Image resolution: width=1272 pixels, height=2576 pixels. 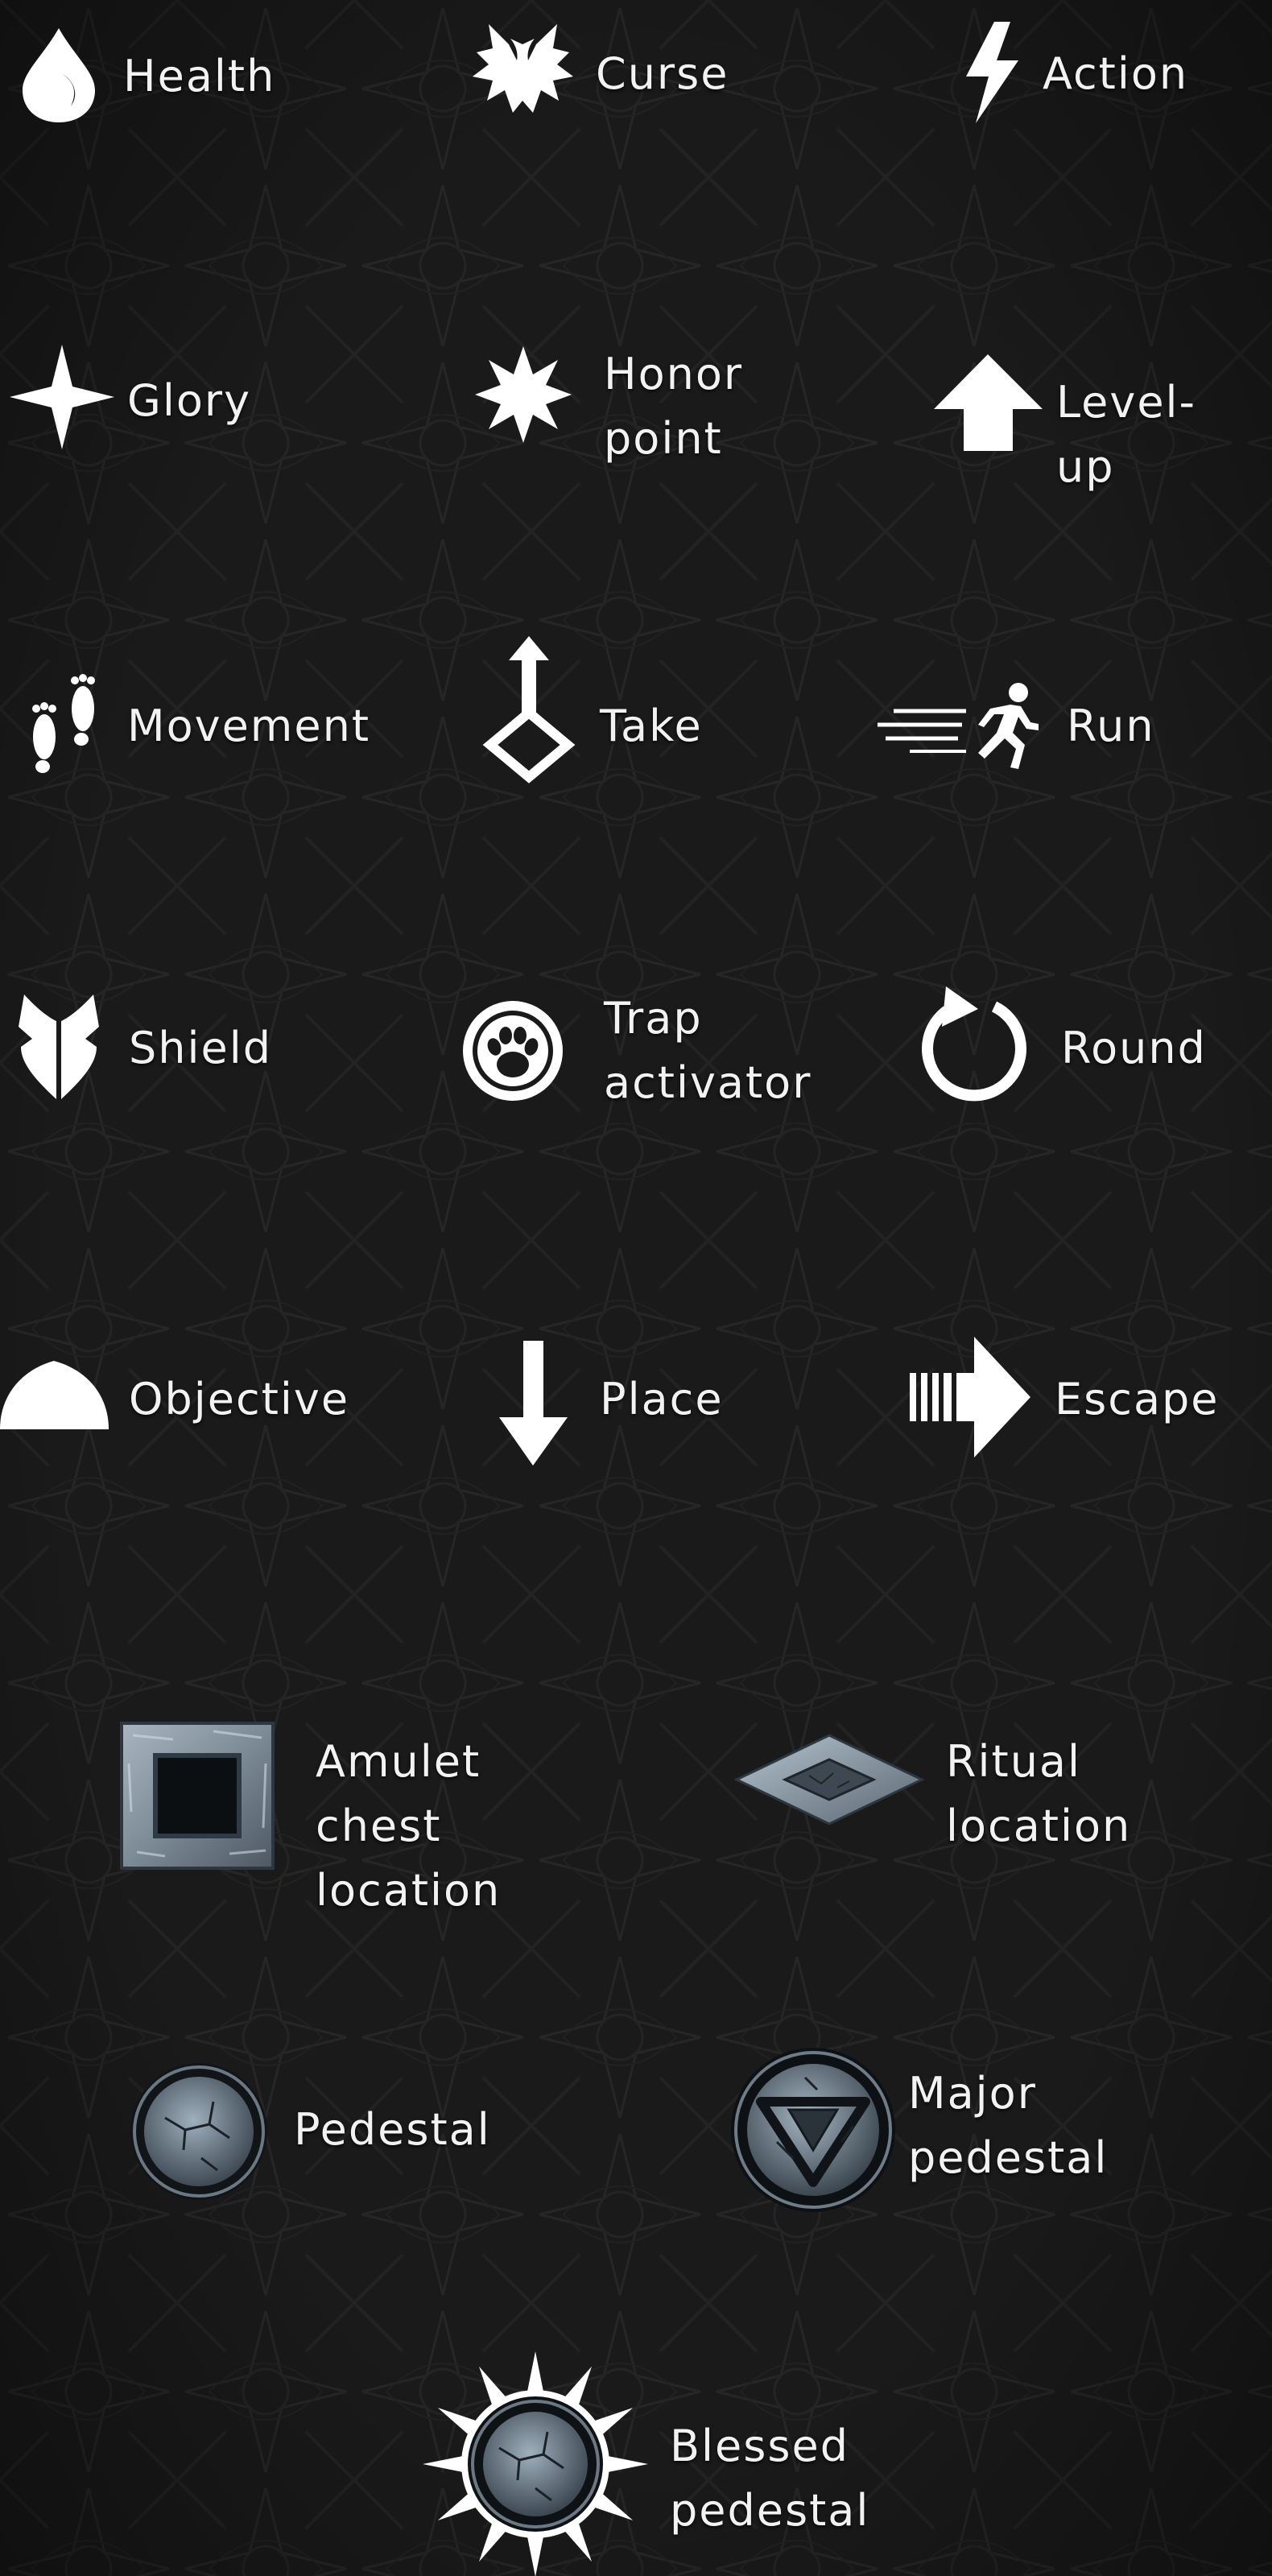 What do you see at coordinates (239, 1399) in the screenshot?
I see `legend-label-objective: Objective` at bounding box center [239, 1399].